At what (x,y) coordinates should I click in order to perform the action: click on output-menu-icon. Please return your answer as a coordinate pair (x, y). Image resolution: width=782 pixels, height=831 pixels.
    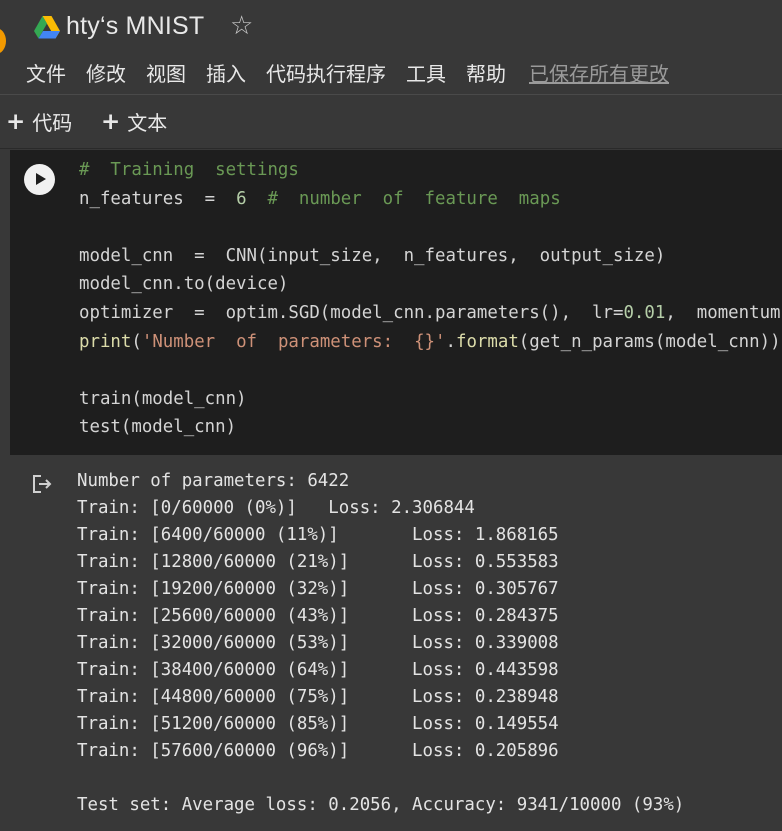
    Looking at the image, I should click on (42, 484).